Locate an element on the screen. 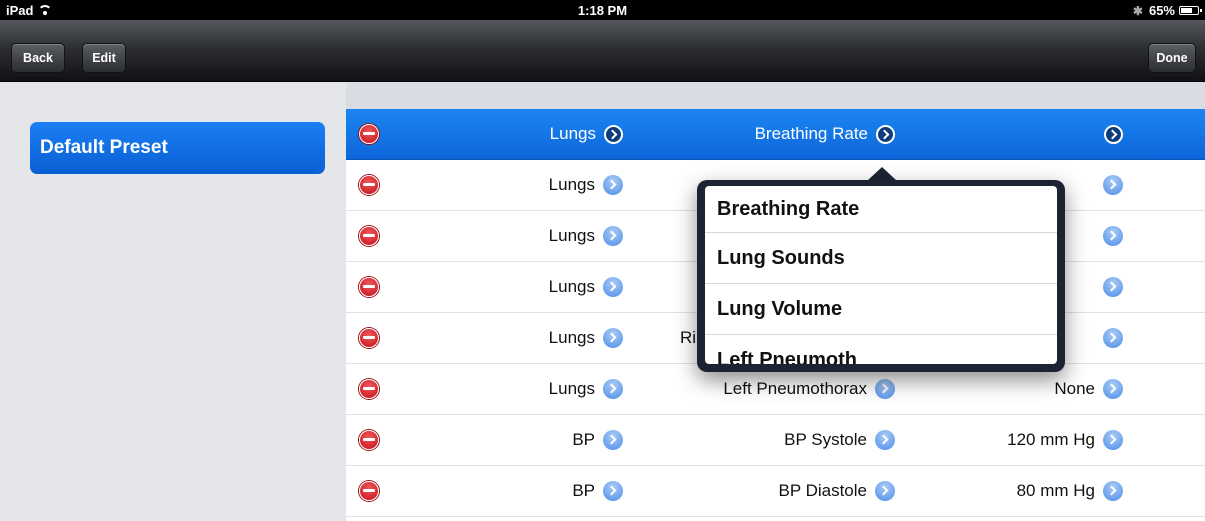 This screenshot has width=1205, height=521. navigation-bar: Back Edit Done is located at coordinates (602, 51).